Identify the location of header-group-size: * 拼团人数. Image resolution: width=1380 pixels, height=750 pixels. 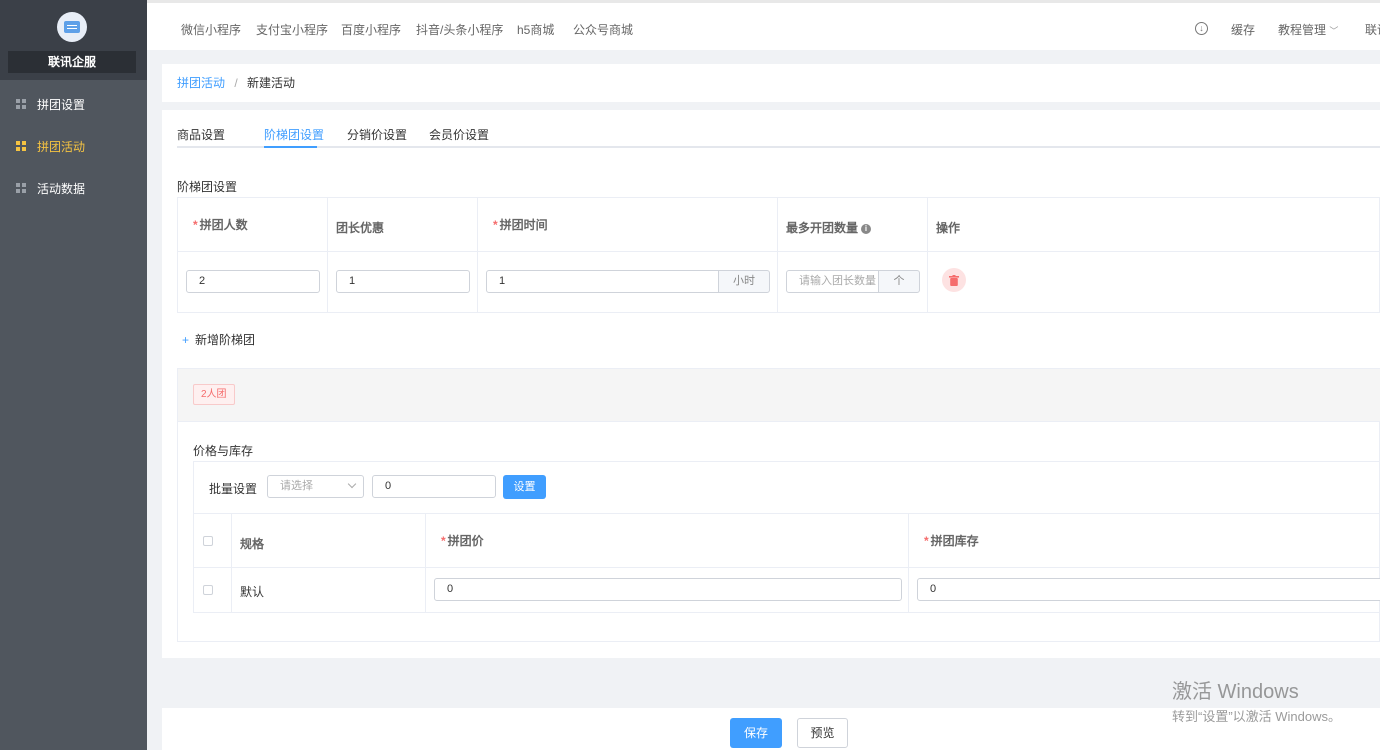
(253, 225).